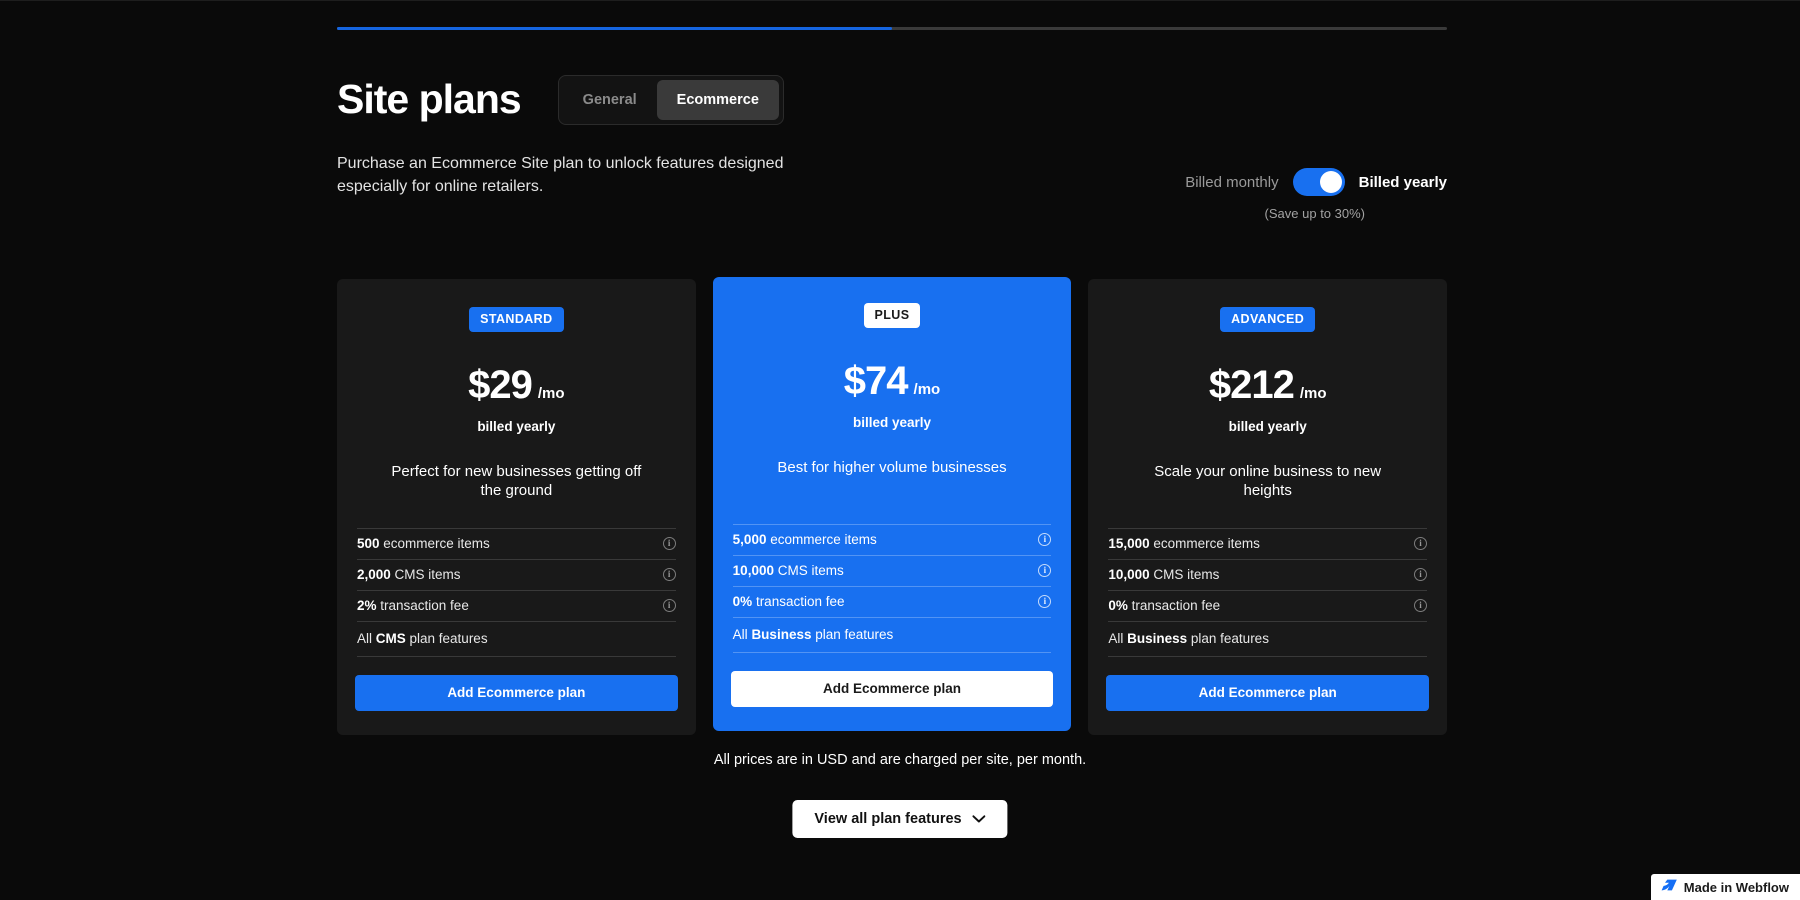 Image resolution: width=1800 pixels, height=900 pixels. I want to click on plan-badge: ADVANCED, so click(1268, 319).